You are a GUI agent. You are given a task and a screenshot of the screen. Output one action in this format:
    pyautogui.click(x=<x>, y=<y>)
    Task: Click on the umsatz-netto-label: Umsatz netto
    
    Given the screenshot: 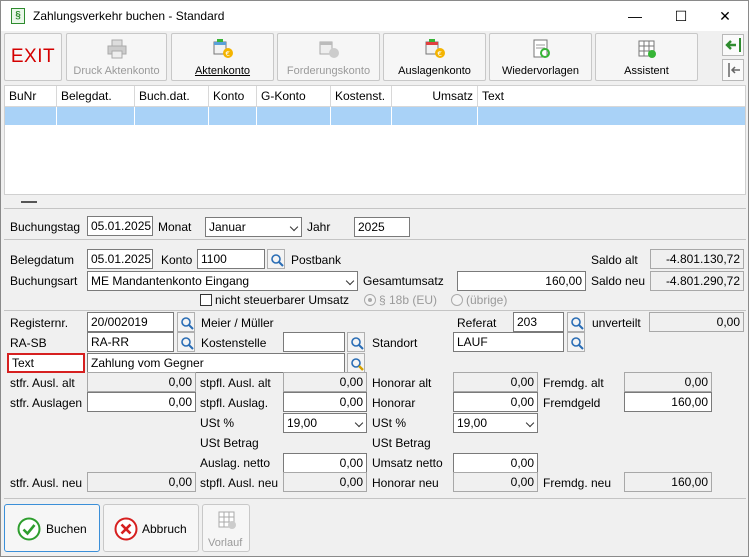 What is the action you would take?
    pyautogui.click(x=407, y=463)
    